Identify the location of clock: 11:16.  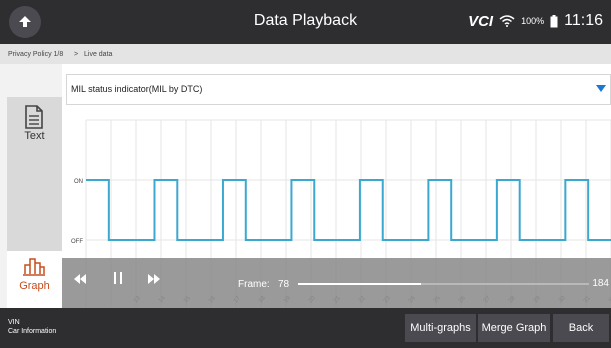
(583, 20).